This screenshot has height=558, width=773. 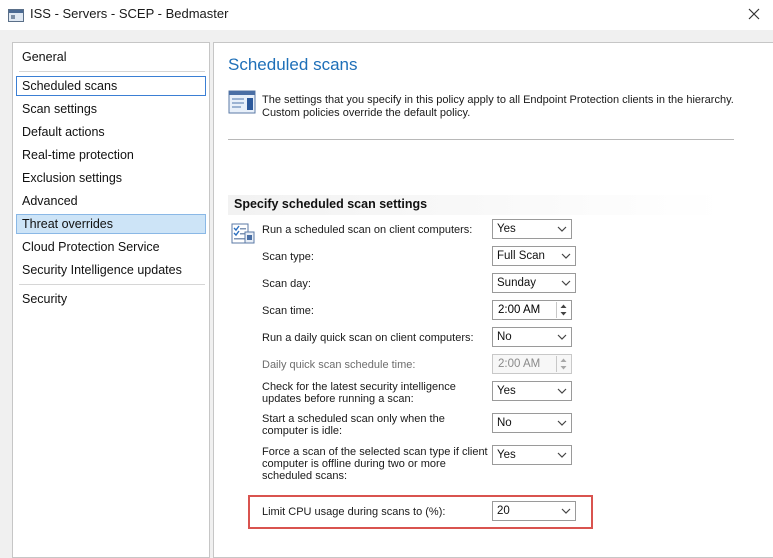 What do you see at coordinates (338, 399) in the screenshot?
I see `label-line: updates before running a scan:` at bounding box center [338, 399].